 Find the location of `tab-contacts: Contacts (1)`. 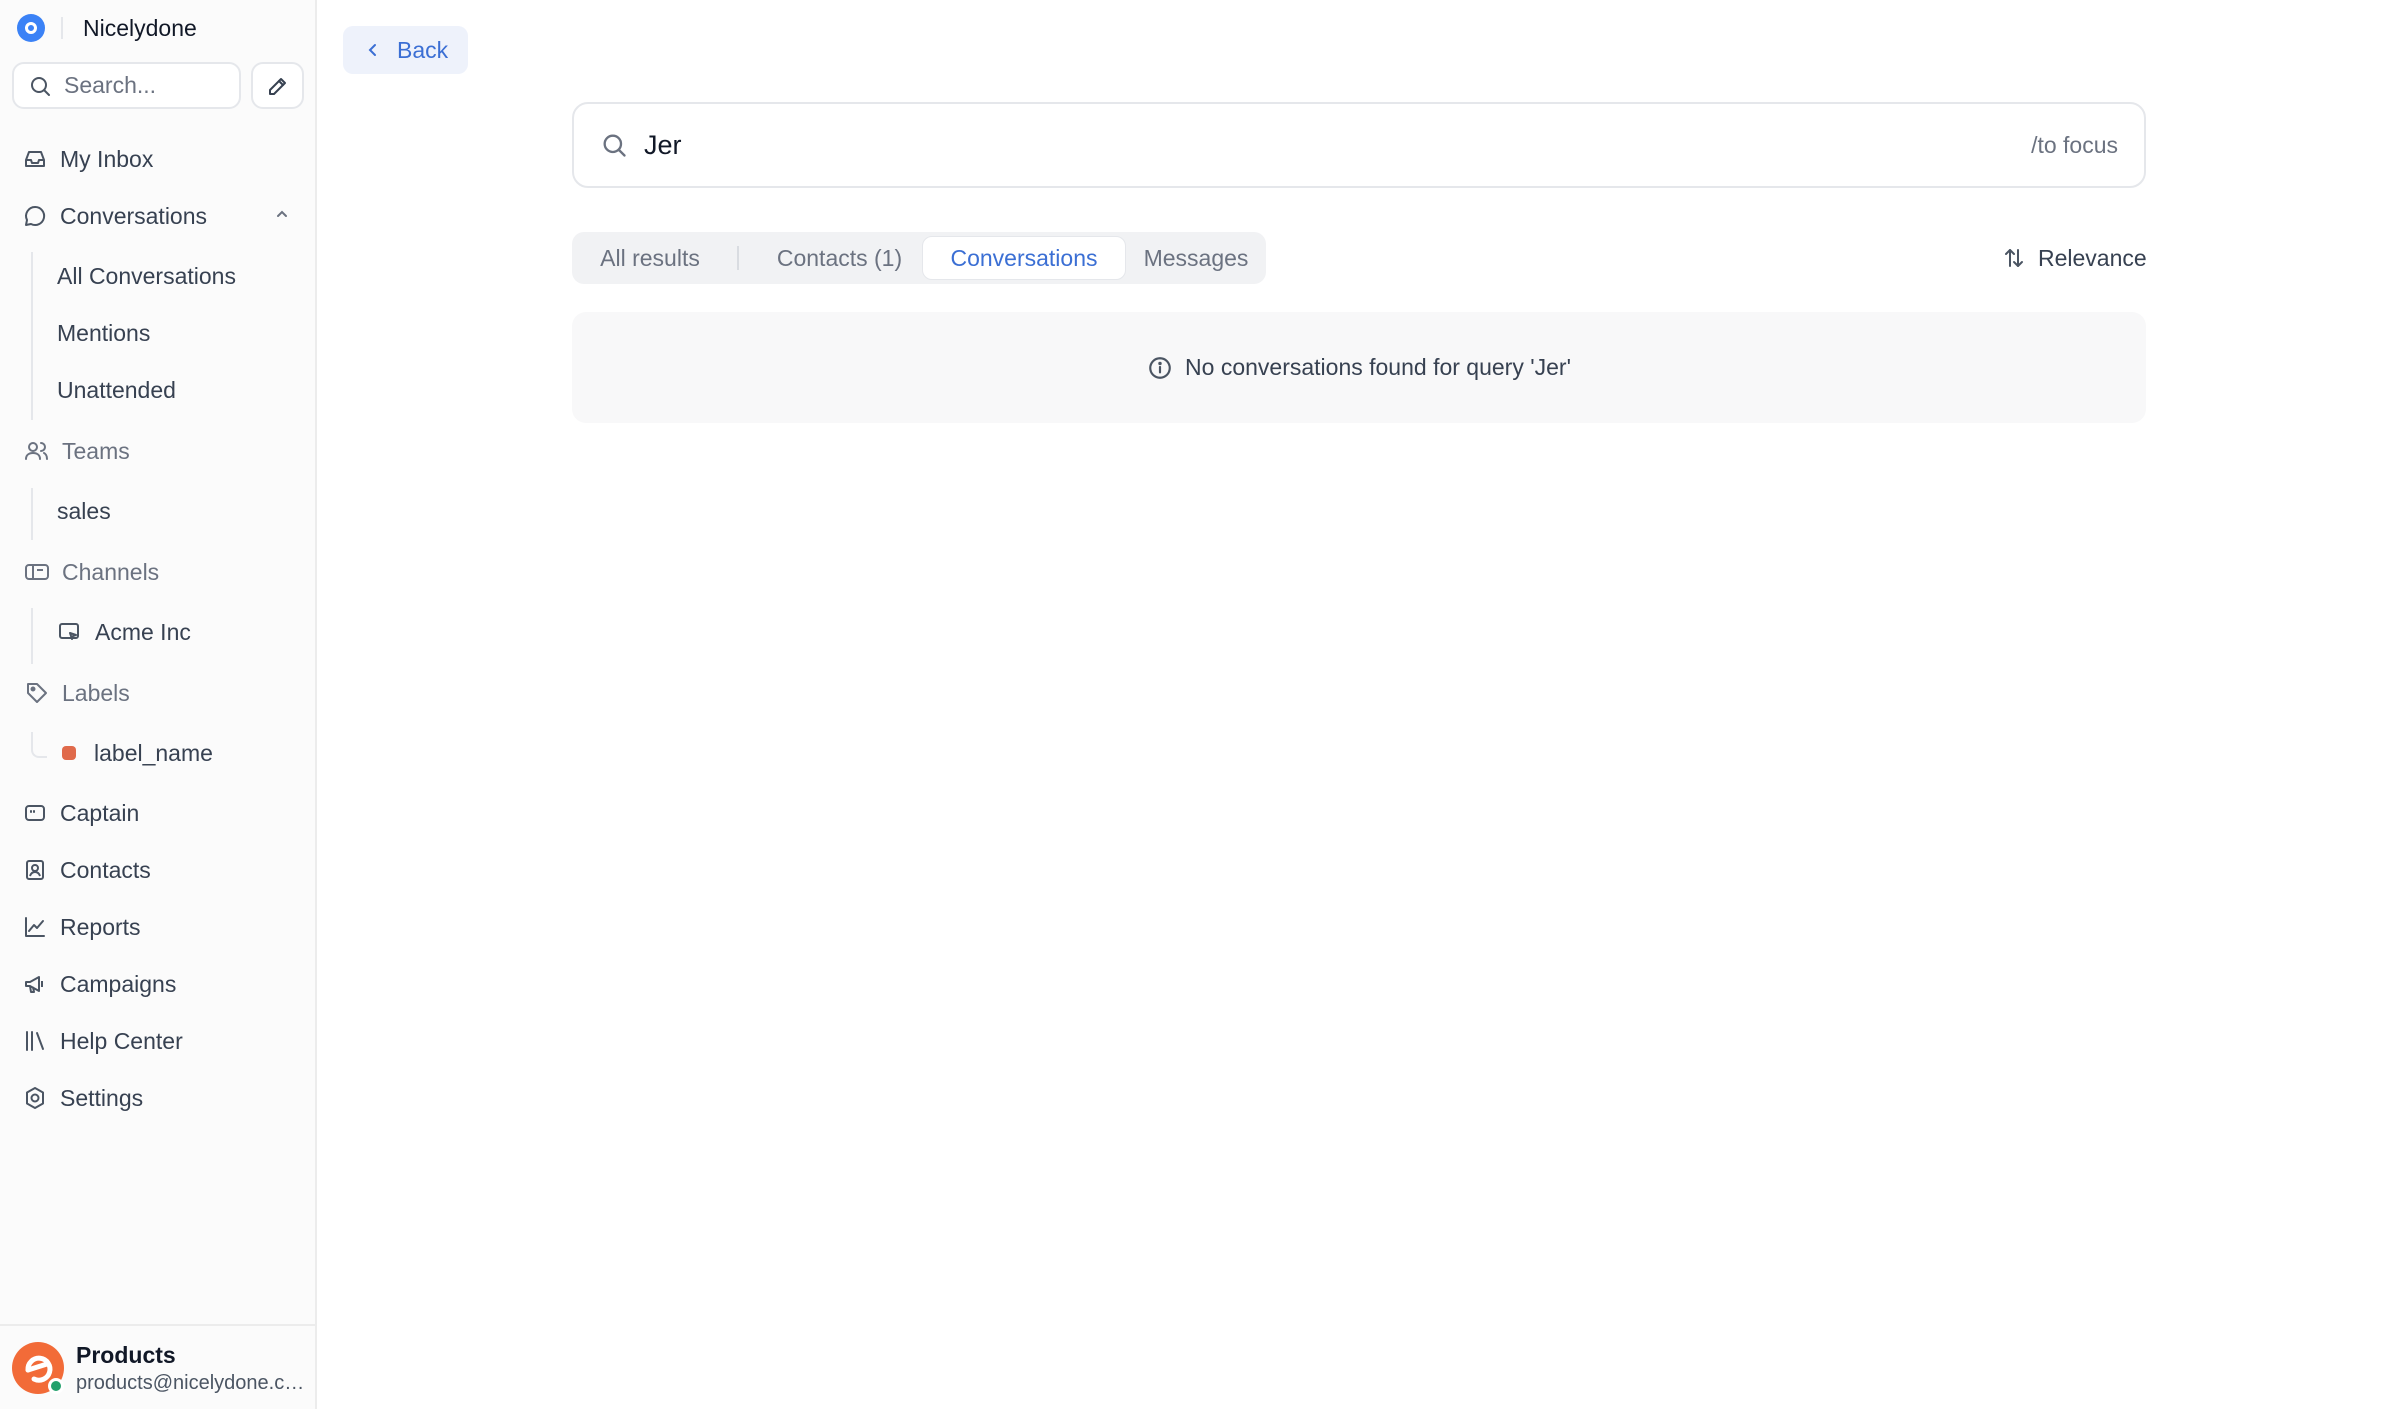

tab-contacts: Contacts (1) is located at coordinates (839, 258).